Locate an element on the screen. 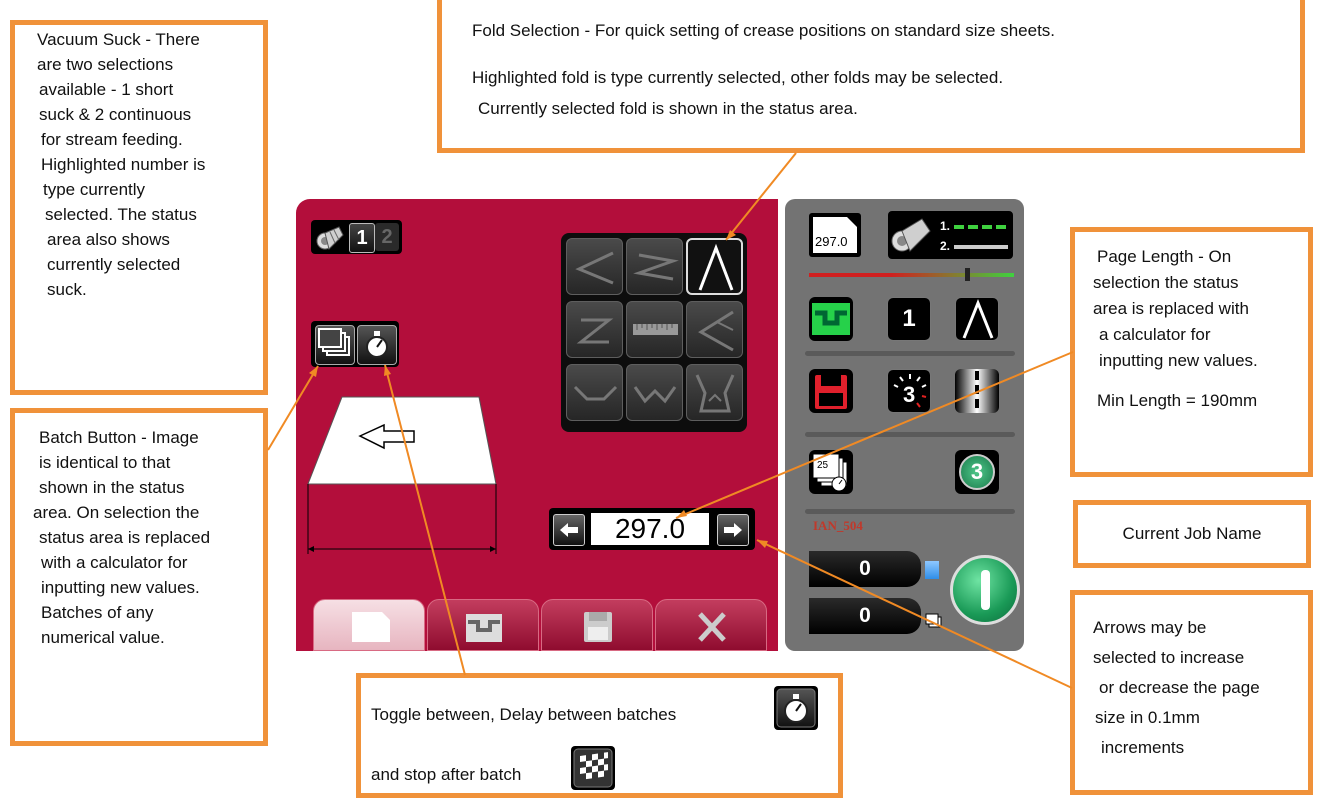  batch-count: 25 is located at coordinates (823, 465).